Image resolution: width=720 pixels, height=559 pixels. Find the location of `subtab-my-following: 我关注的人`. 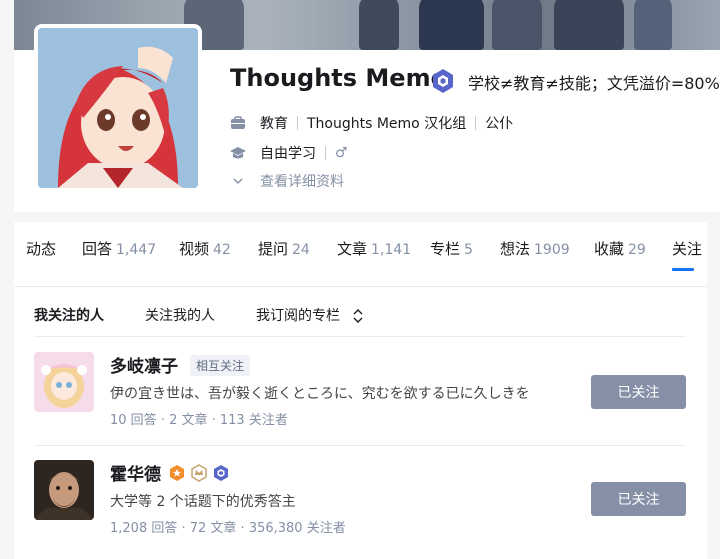

subtab-my-following: 我关注的人 is located at coordinates (69, 315).